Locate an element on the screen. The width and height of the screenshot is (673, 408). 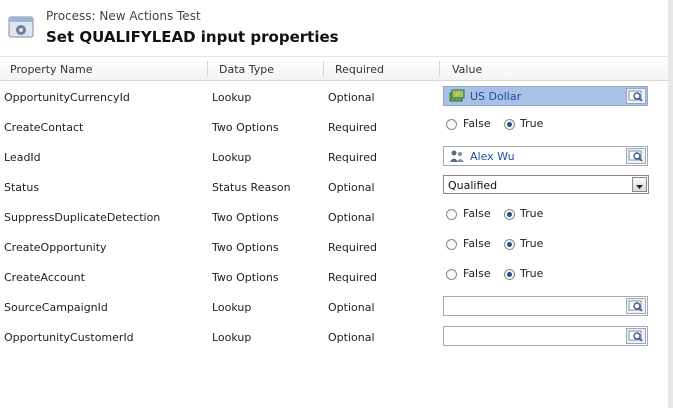
property-name: CreateAccount is located at coordinates (44, 277).